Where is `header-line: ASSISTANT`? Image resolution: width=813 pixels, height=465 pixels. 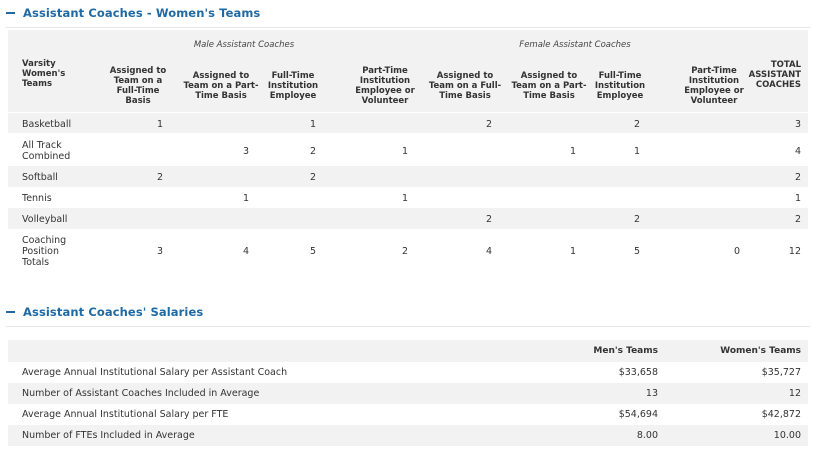
header-line: ASSISTANT is located at coordinates (774, 75).